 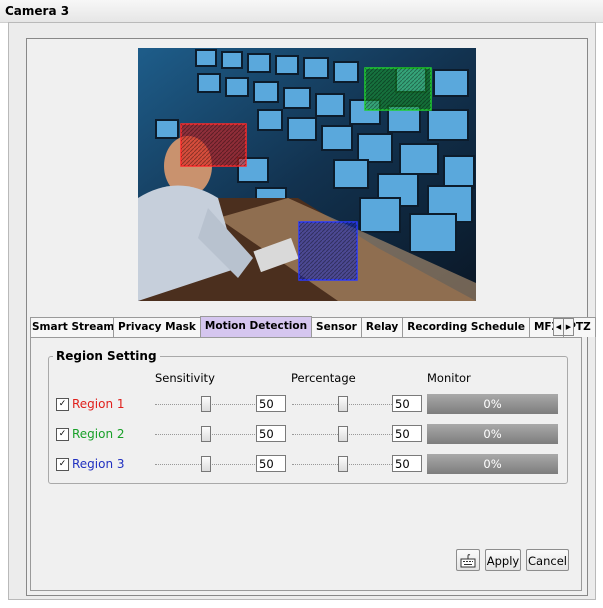 I want to click on region-2-sensitivity-slider, so click(x=205, y=434).